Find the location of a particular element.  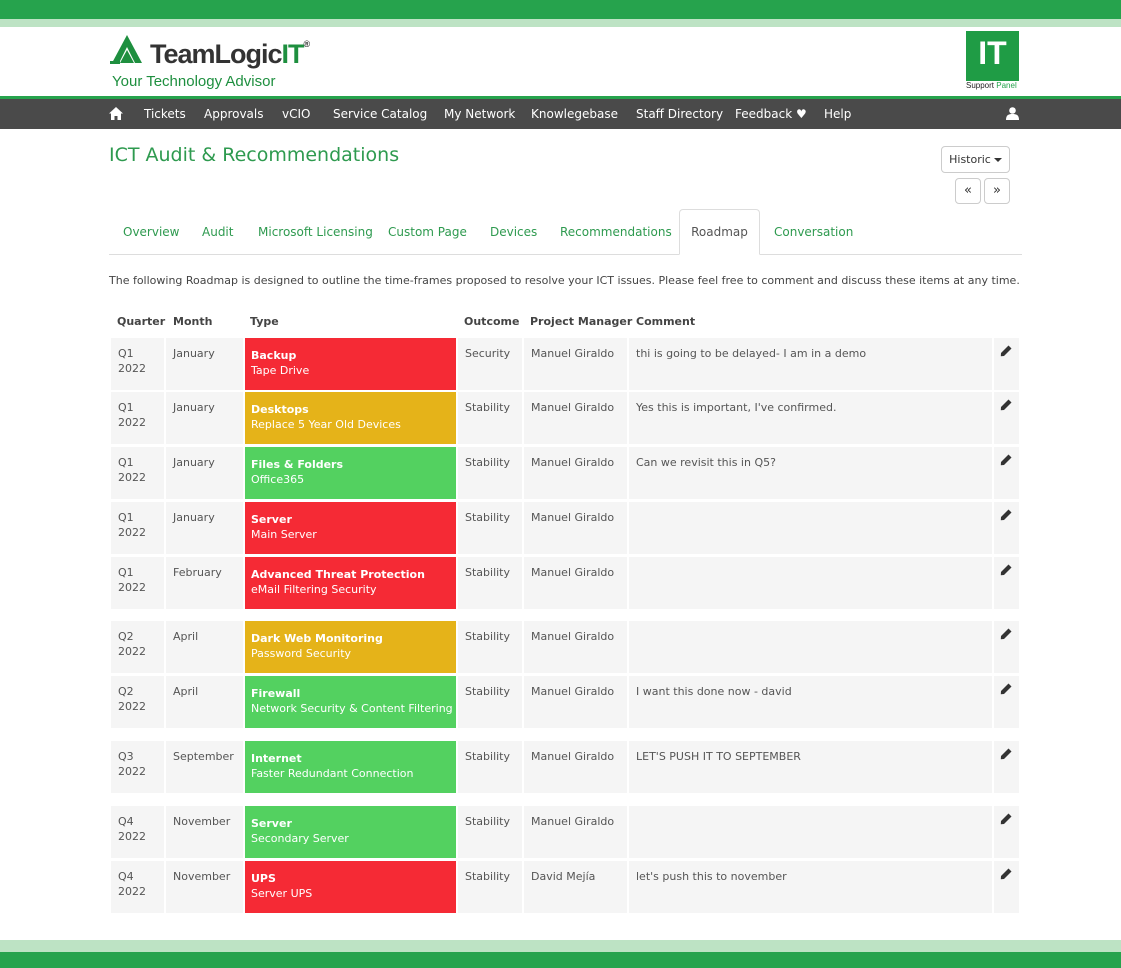

nav-help: Help is located at coordinates (837, 114).